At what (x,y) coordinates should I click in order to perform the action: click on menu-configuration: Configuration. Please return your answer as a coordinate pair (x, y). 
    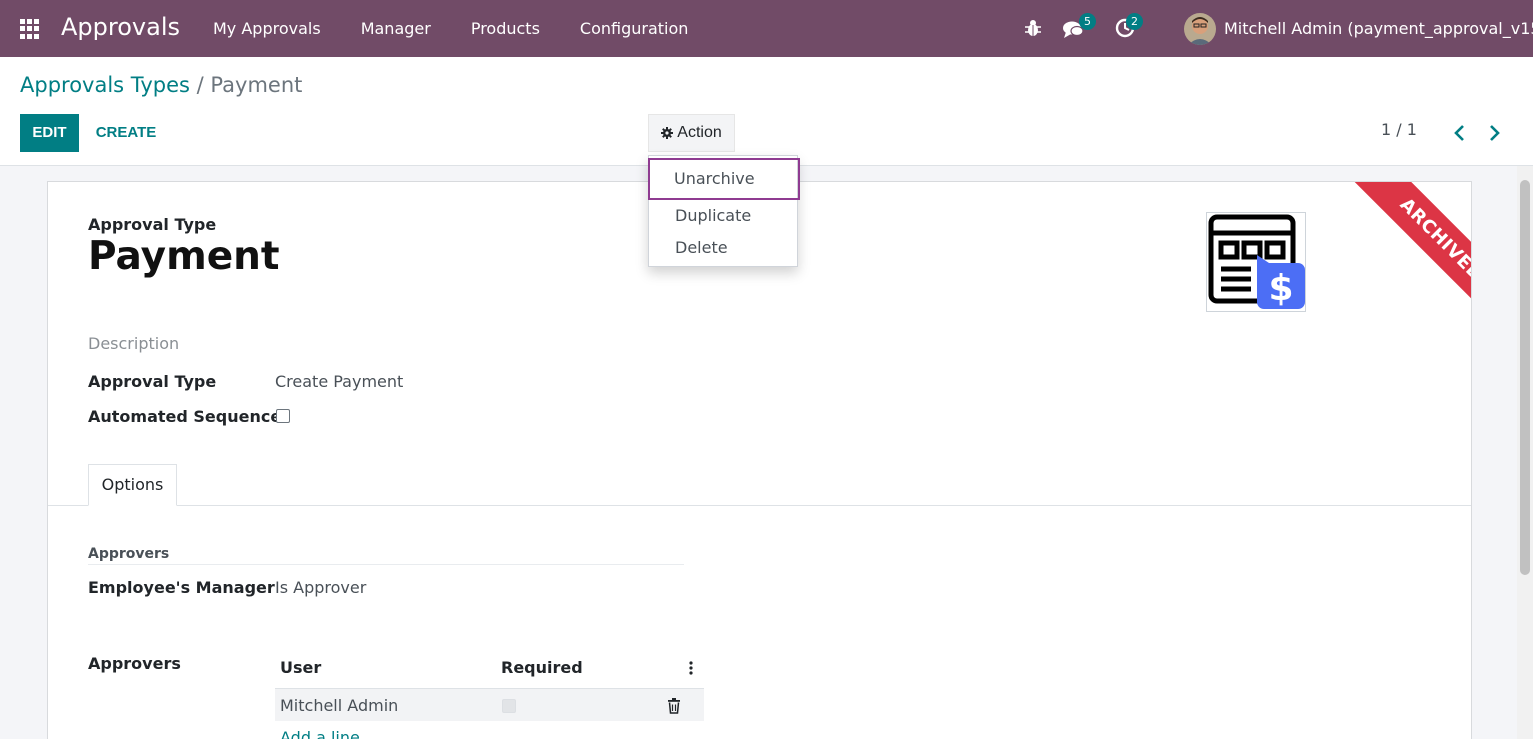
    Looking at the image, I should click on (634, 28).